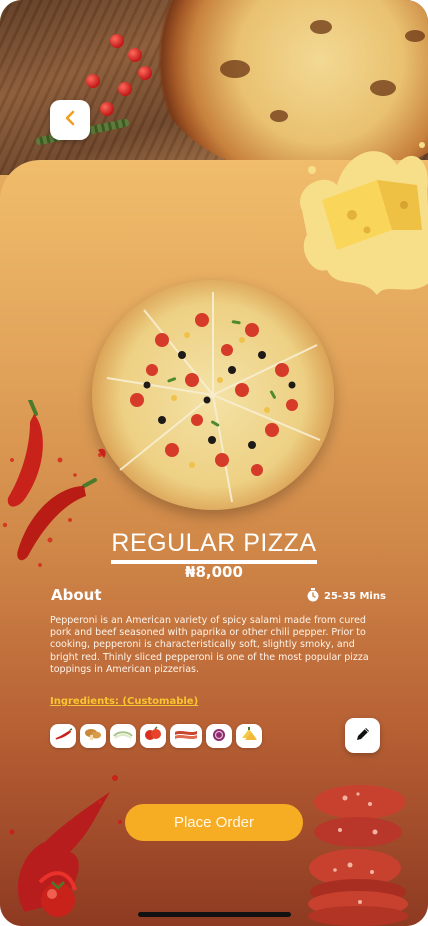 Image resolution: width=428 pixels, height=926 pixels. I want to click on mushroom-icon, so click(93, 736).